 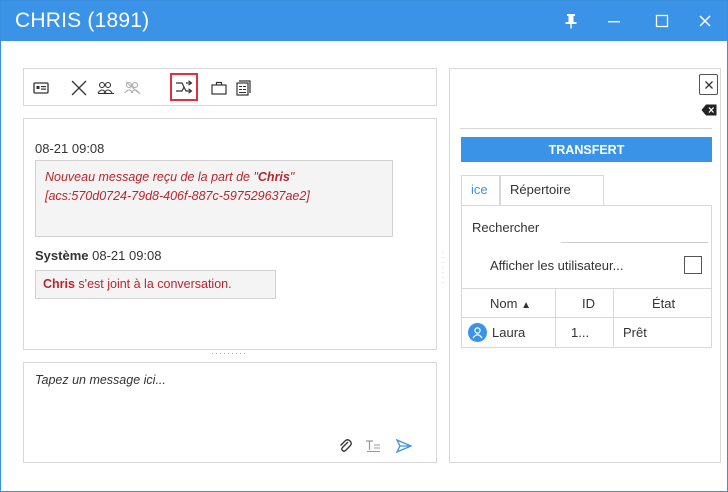 What do you see at coordinates (571, 21) in the screenshot?
I see `pin-icon` at bounding box center [571, 21].